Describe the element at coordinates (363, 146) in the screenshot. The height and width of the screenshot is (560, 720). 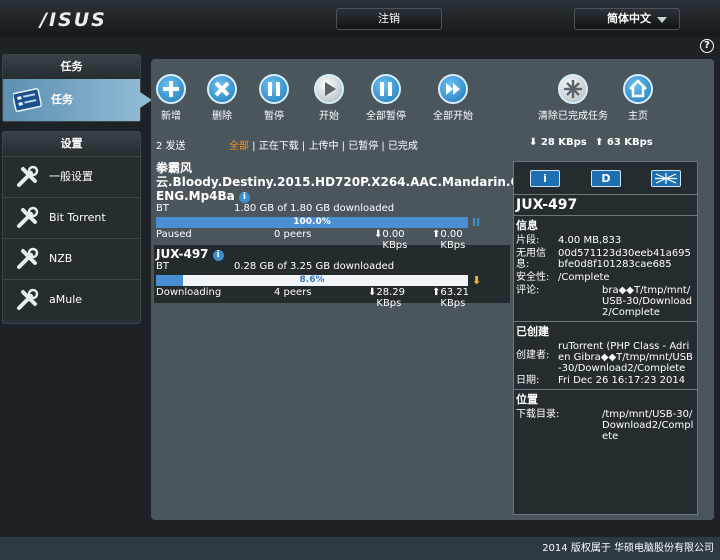
I see `filter-paused: 已暂停` at that location.